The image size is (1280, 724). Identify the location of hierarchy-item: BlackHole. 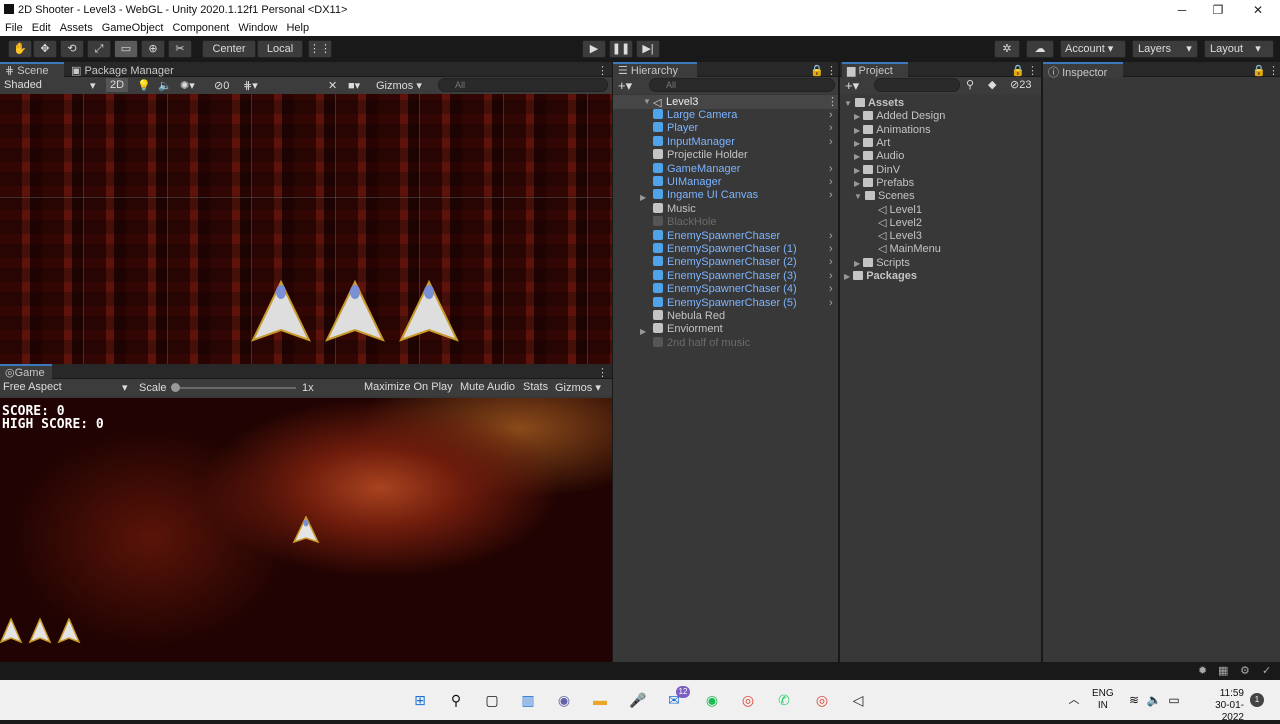
(745, 222).